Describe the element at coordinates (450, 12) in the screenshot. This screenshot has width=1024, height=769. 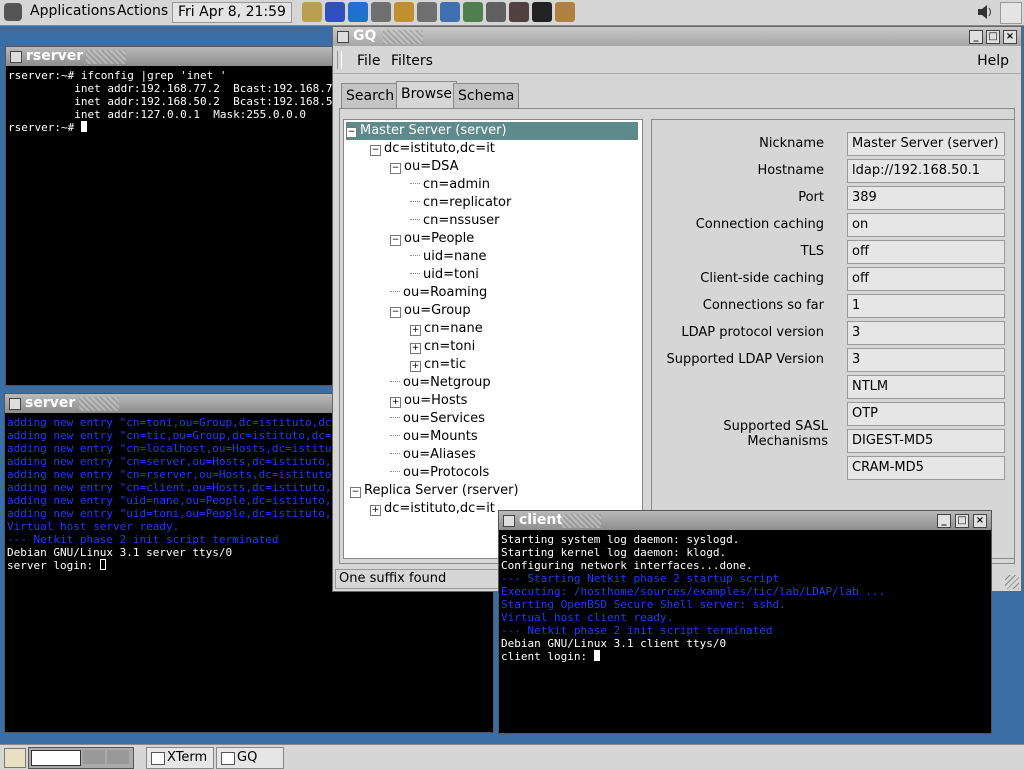
I see `chart-icon` at that location.